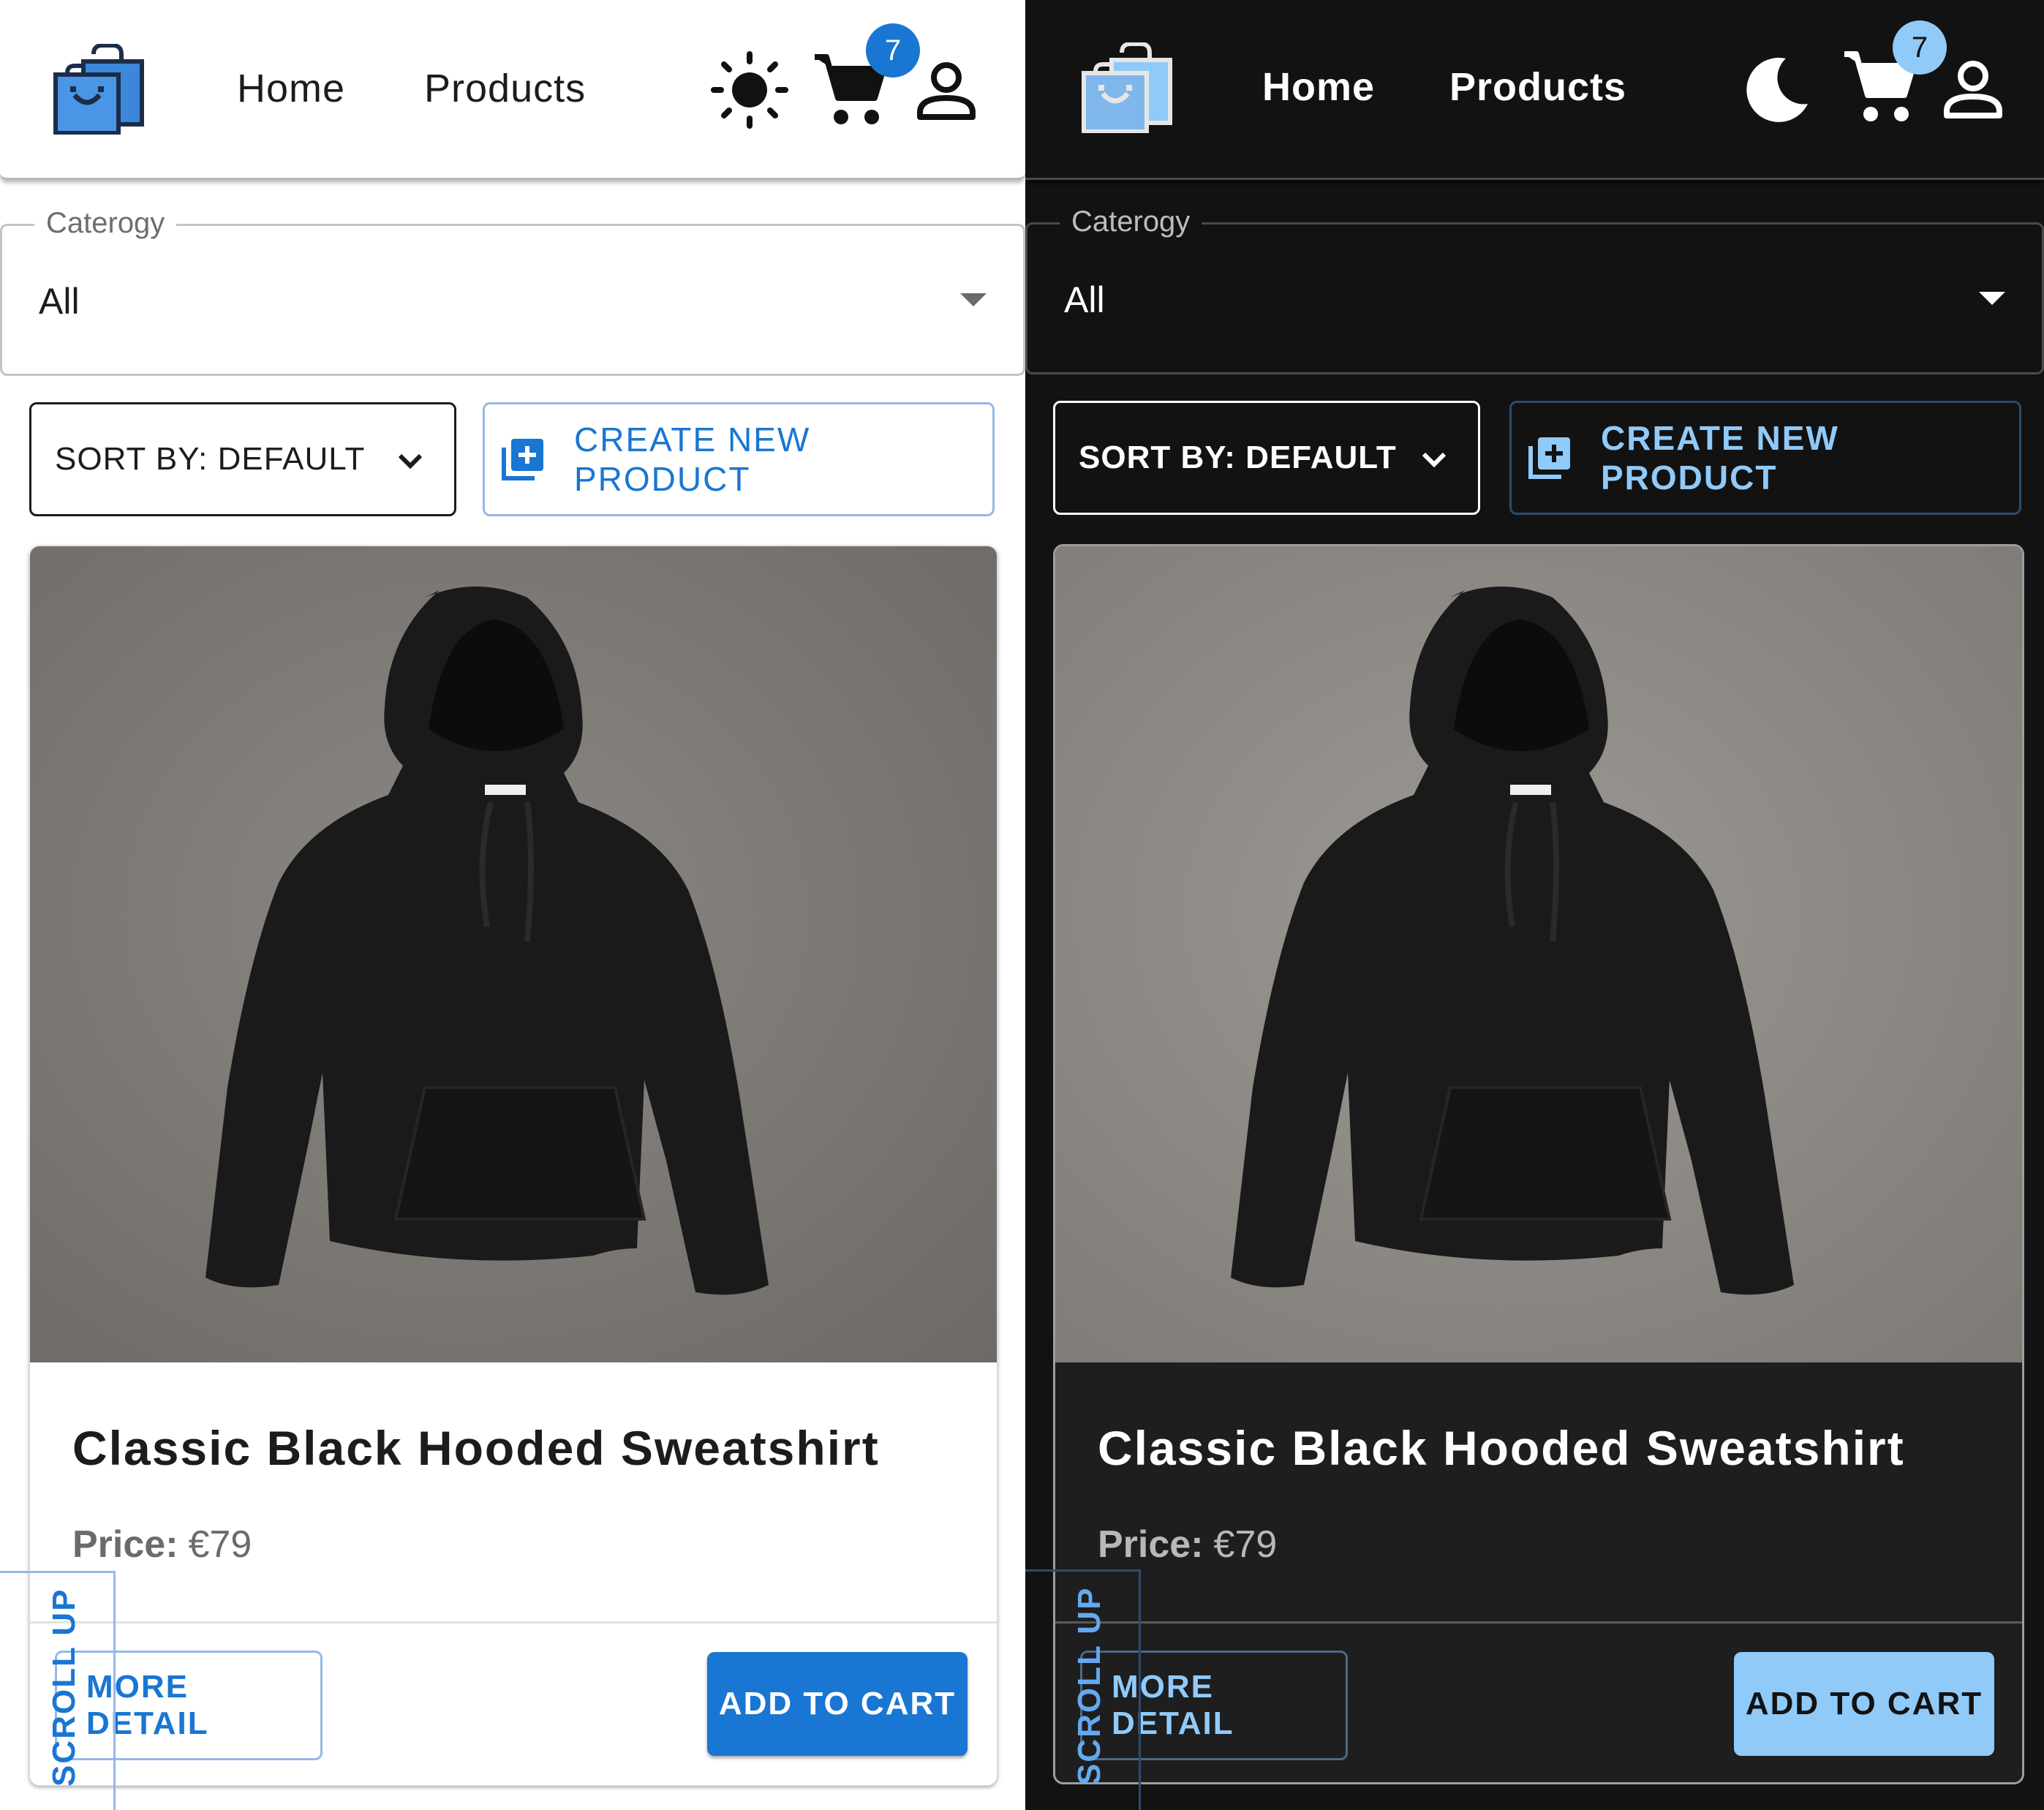 The width and height of the screenshot is (2044, 1810). What do you see at coordinates (749, 92) in the screenshot?
I see `sun-icon` at bounding box center [749, 92].